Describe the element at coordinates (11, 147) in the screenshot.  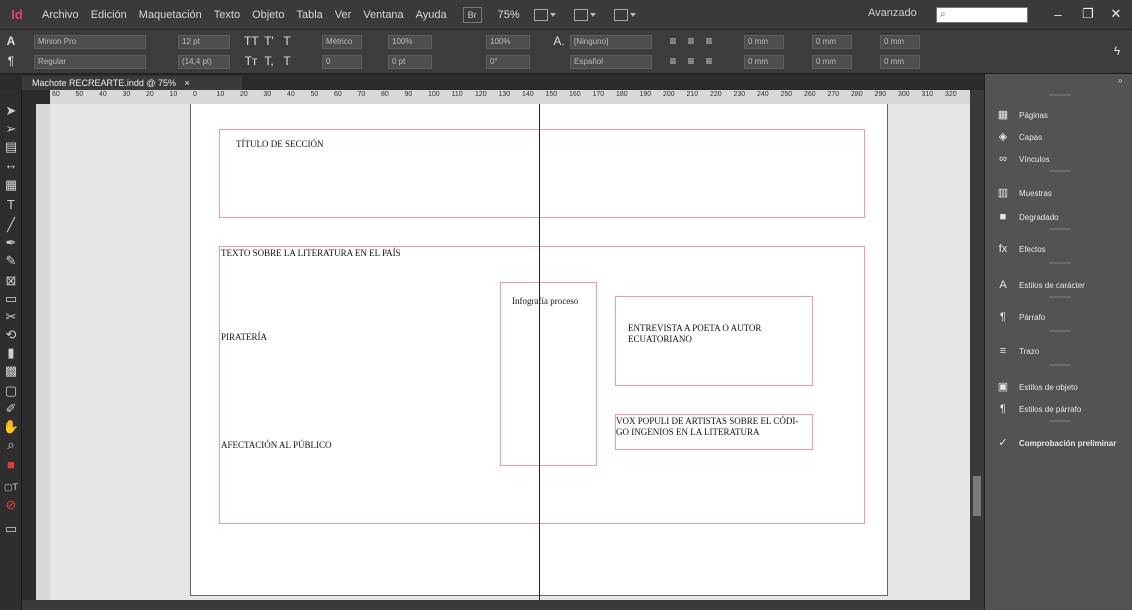
I see `page-tool-icon: ▤` at that location.